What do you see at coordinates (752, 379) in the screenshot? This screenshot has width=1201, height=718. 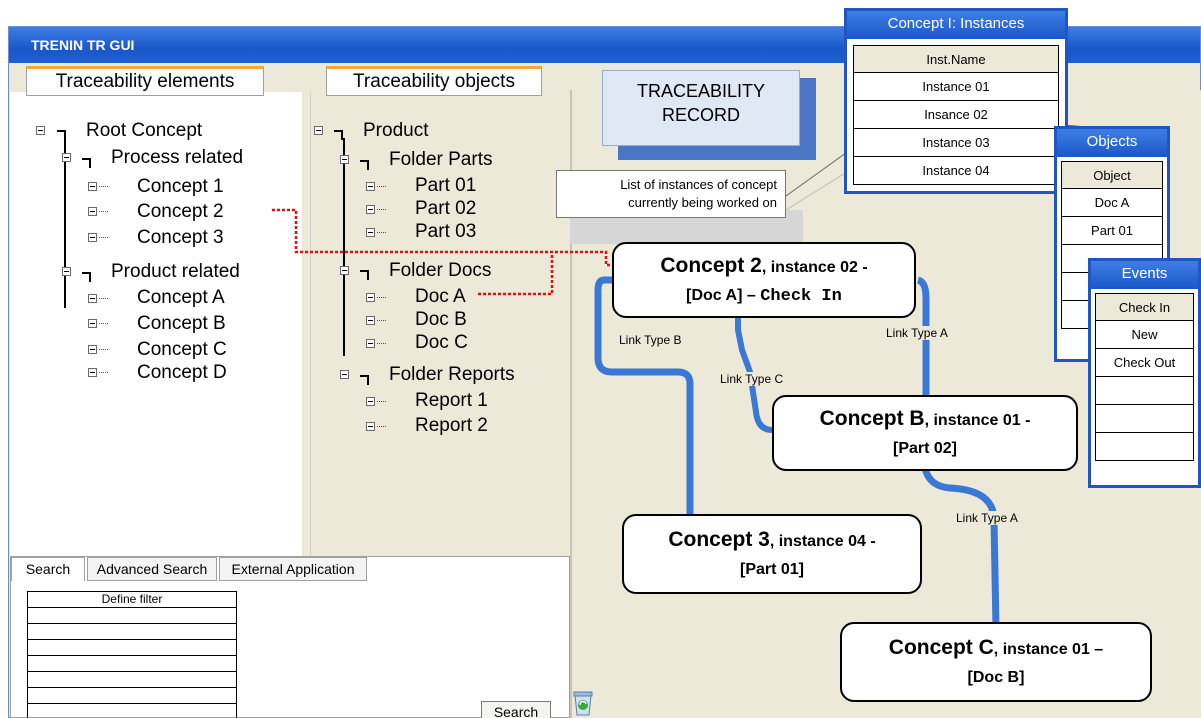 I see `link-label-c: Link Type C` at bounding box center [752, 379].